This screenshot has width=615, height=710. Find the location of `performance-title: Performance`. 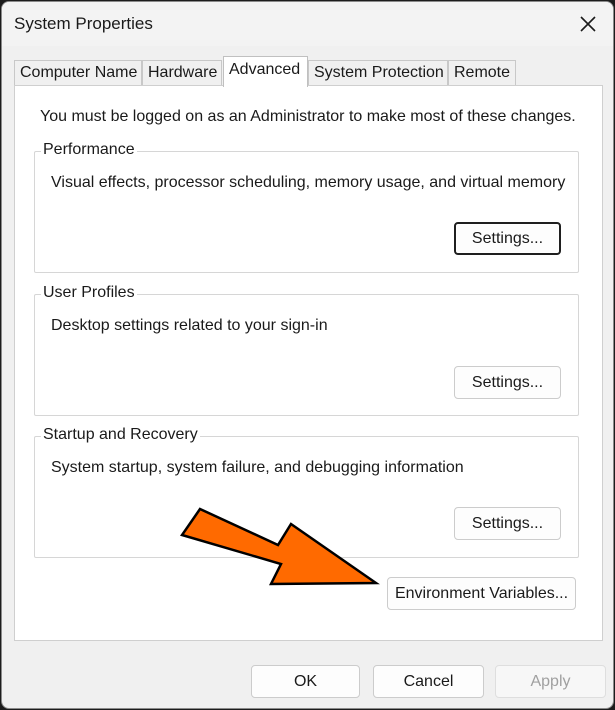

performance-title: Performance is located at coordinates (89, 150).